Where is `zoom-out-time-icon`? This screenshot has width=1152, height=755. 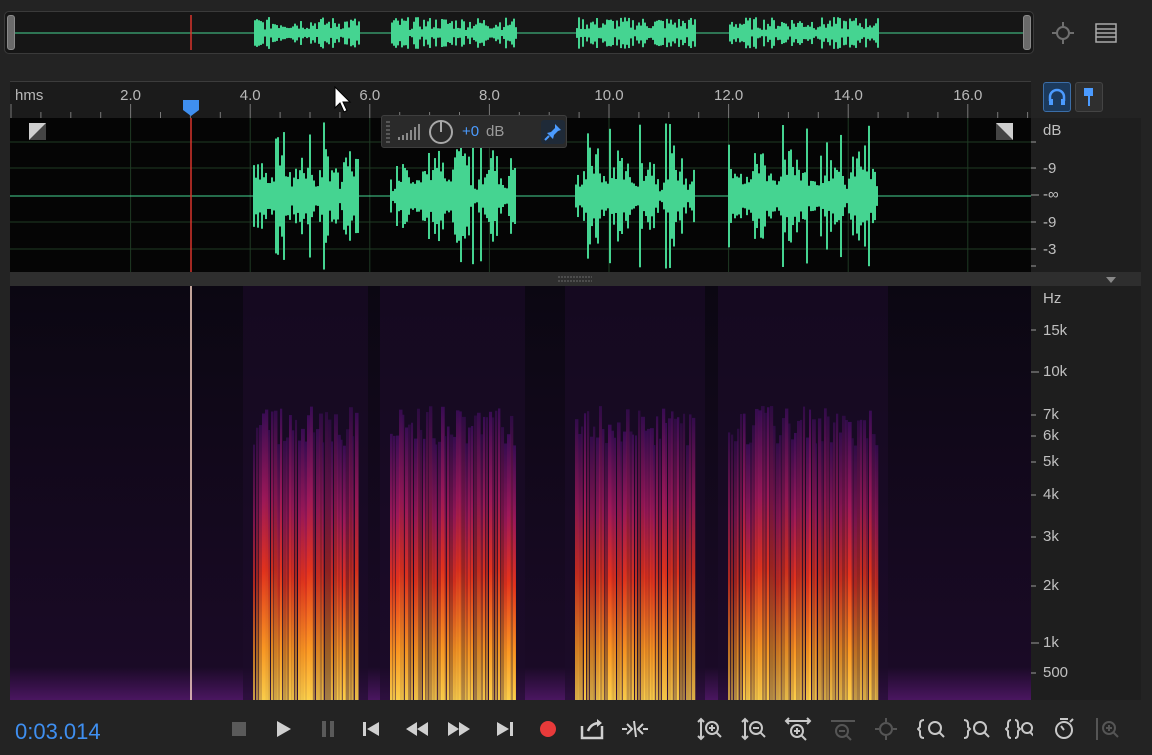
zoom-out-time-icon is located at coordinates (1019, 729).